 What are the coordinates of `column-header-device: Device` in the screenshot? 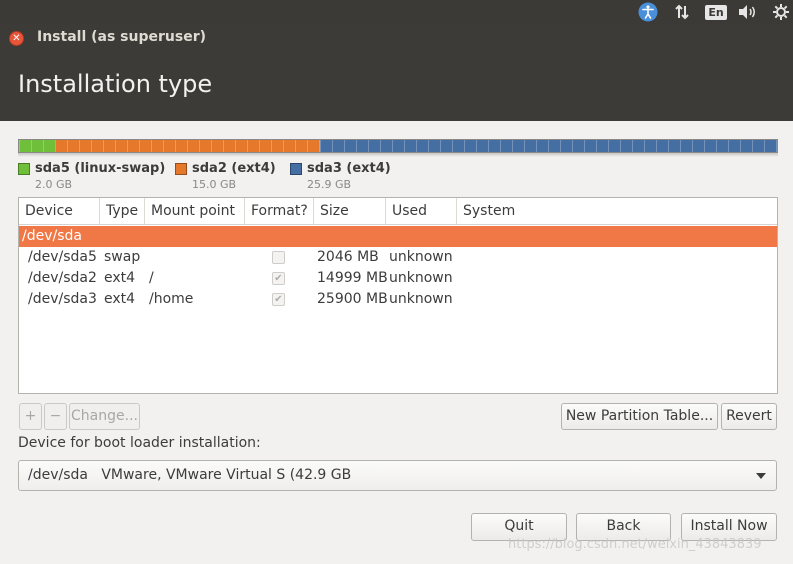 It's located at (59, 211).